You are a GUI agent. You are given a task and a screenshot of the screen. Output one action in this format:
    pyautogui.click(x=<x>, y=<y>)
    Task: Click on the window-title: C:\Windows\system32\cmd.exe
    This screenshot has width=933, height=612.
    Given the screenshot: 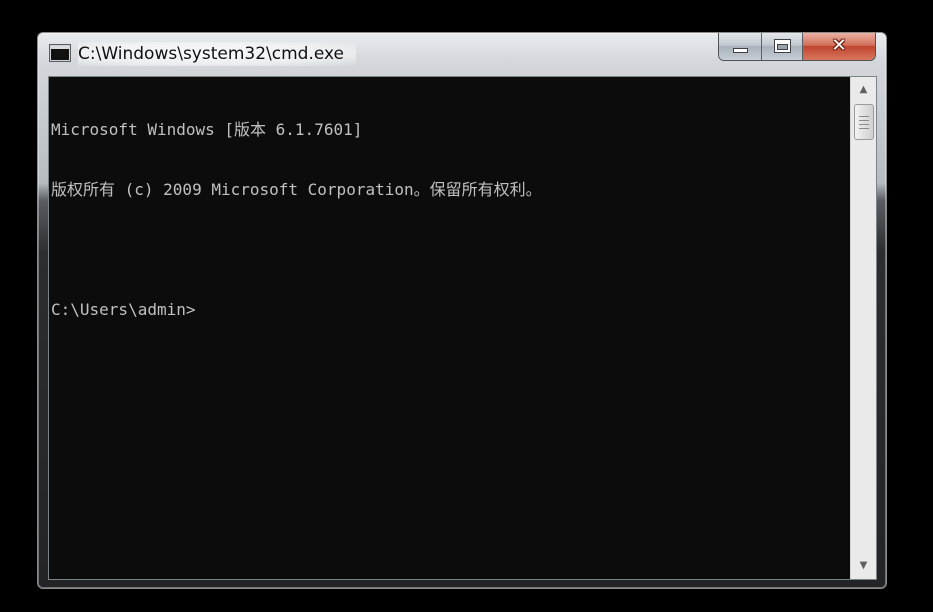 What is the action you would take?
    pyautogui.click(x=217, y=54)
    